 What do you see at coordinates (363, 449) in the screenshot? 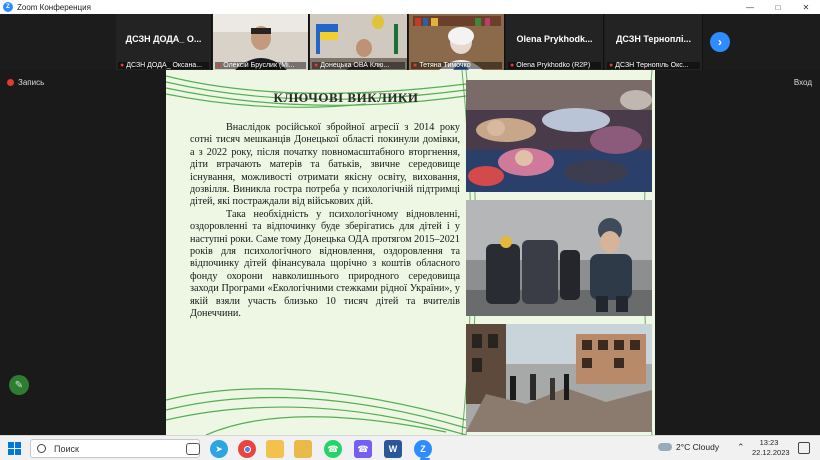
I see `viber-icon: ☎` at bounding box center [363, 449].